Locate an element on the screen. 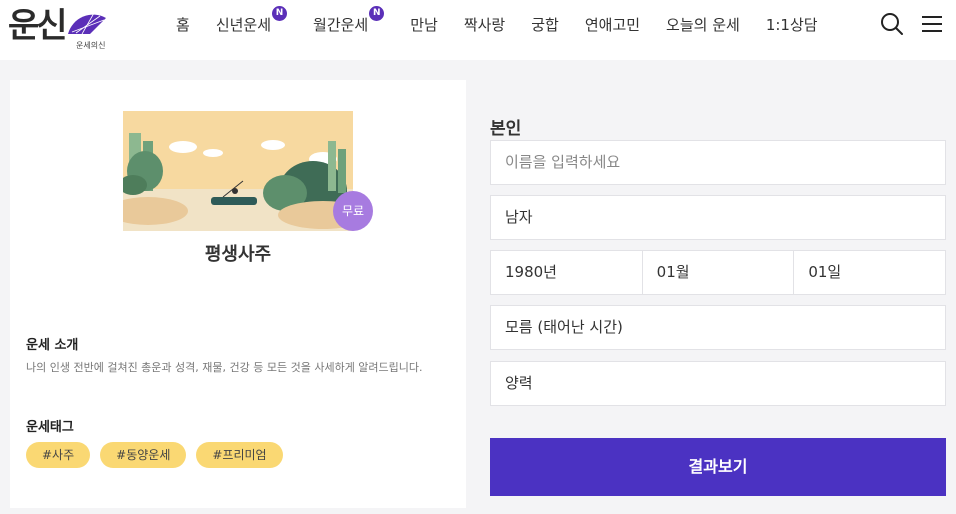 The image size is (956, 514). search-icon is located at coordinates (892, 24).